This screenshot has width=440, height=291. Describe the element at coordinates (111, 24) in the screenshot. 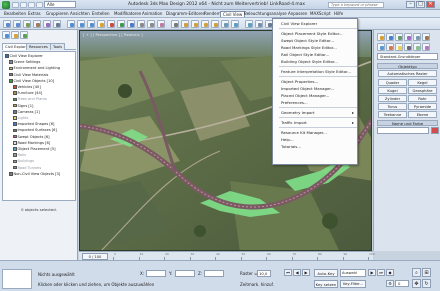

I see `move-icon` at that location.